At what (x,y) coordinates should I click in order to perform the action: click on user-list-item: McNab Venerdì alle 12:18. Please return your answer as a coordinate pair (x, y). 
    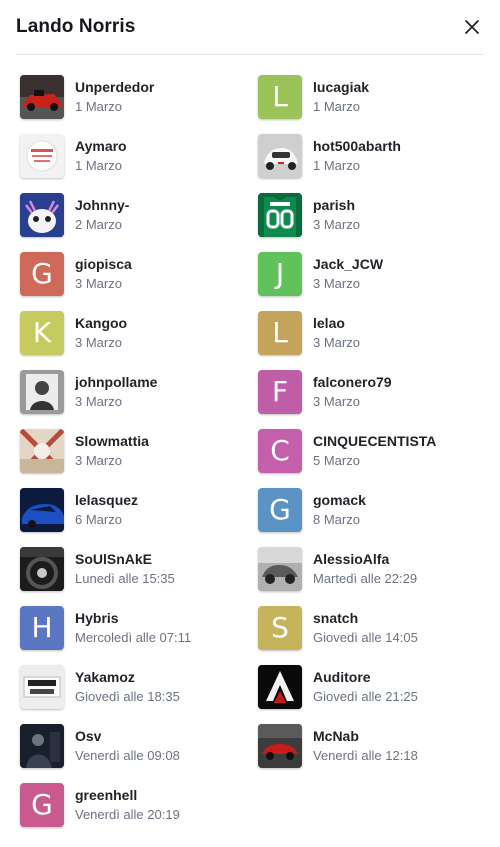
    Looking at the image, I should click on (374, 753).